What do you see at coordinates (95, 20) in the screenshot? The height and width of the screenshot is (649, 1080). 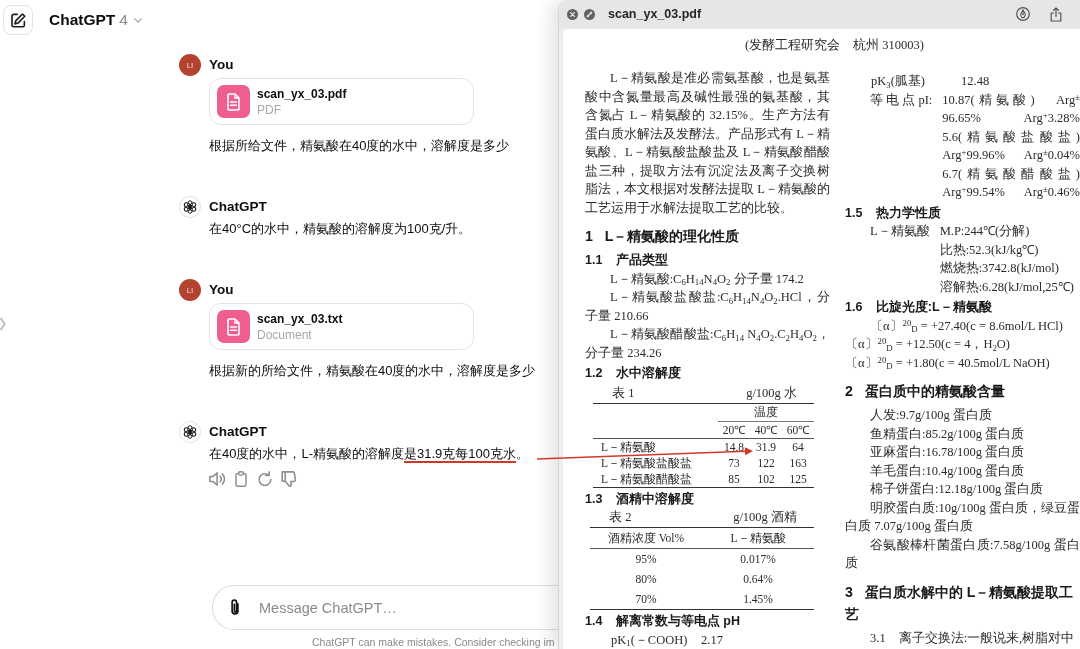 I see `model-selector: ChatGPT 4` at bounding box center [95, 20].